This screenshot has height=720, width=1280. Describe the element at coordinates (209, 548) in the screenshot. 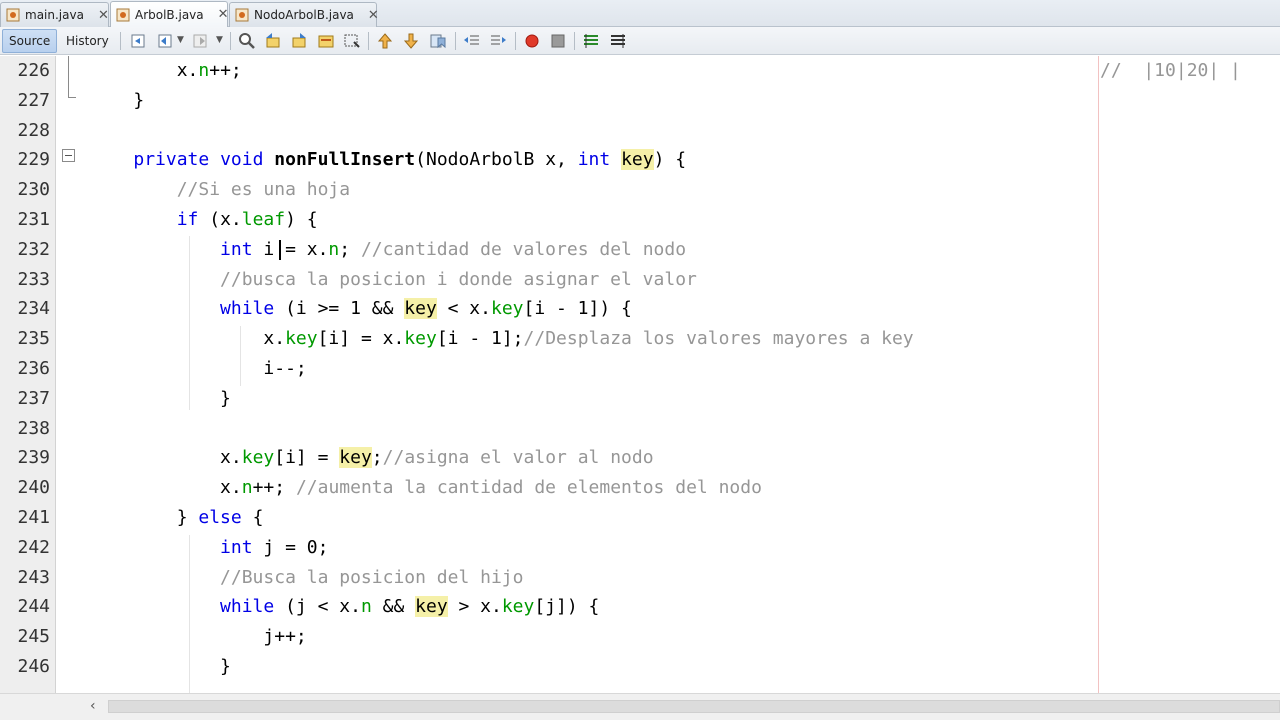

I see `code-line: int j = 0;` at that location.